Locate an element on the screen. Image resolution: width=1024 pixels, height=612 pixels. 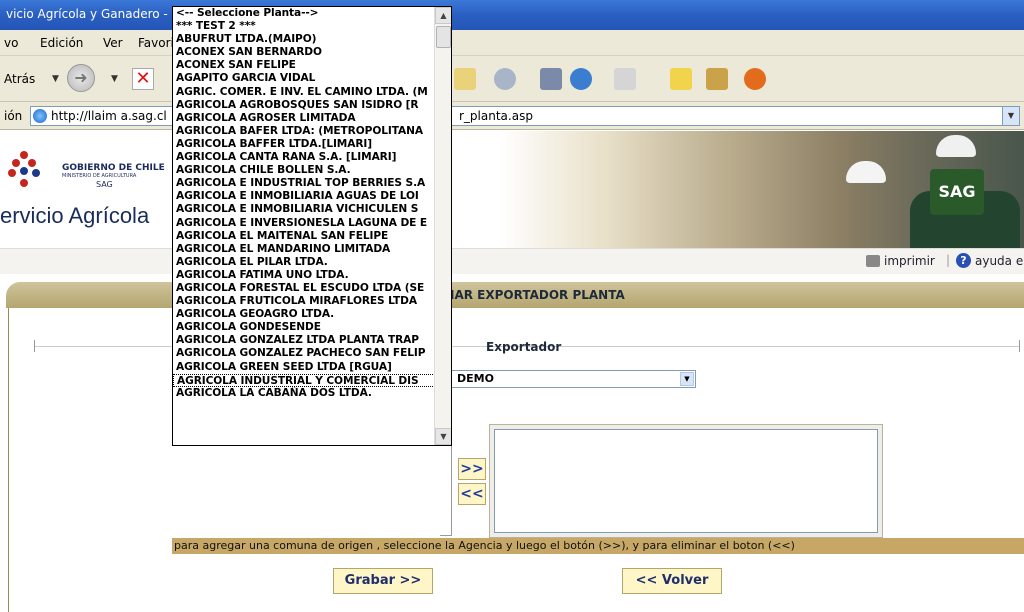
window-title: vicio Agrícola y Ganadero - is located at coordinates (87, 14).